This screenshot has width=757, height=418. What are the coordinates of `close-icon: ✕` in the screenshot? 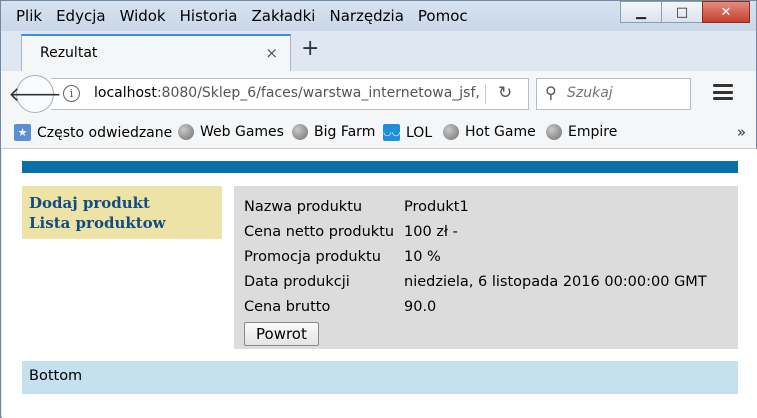 It's located at (726, 12).